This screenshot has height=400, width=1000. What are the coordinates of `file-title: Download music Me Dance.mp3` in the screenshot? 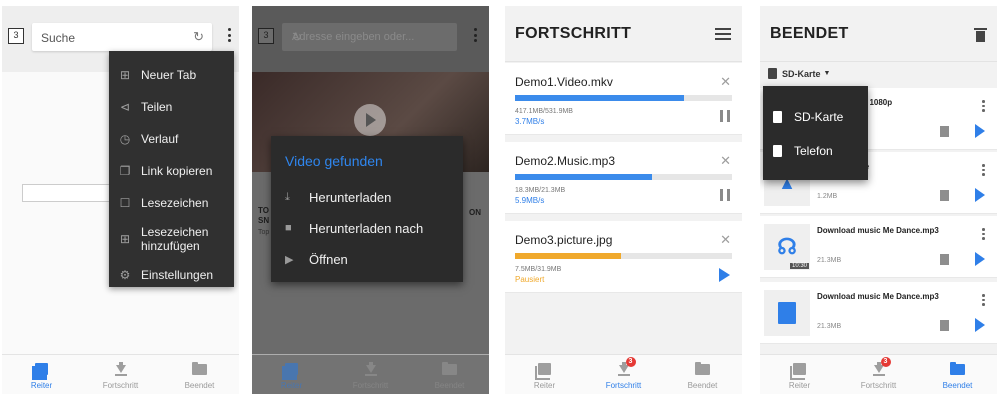 It's located at (878, 296).